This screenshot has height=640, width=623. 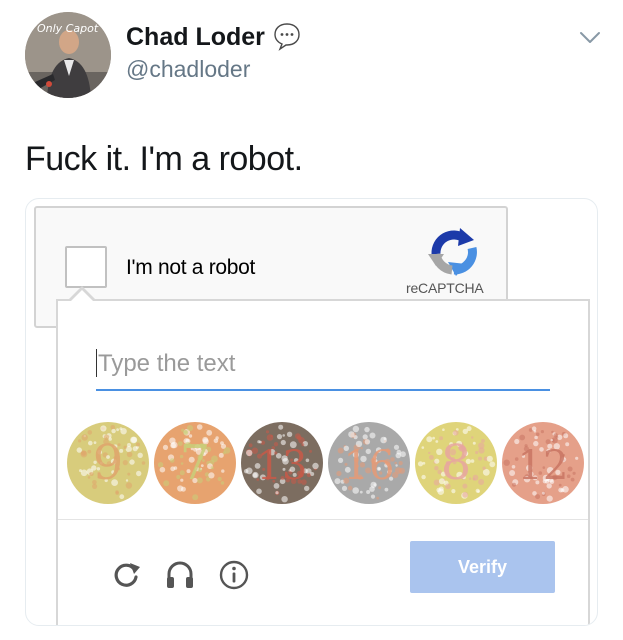 I want to click on plate-number: 9, so click(x=108, y=463).